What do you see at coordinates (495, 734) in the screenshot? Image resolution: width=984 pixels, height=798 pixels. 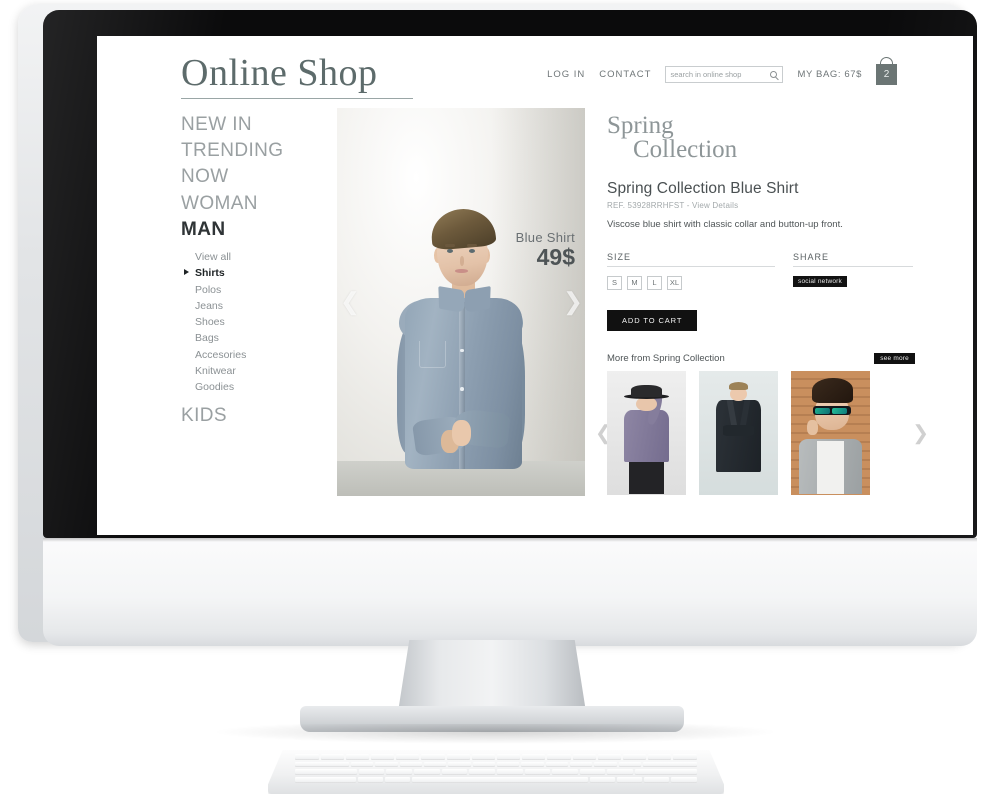 I see `desk-shadow` at bounding box center [495, 734].